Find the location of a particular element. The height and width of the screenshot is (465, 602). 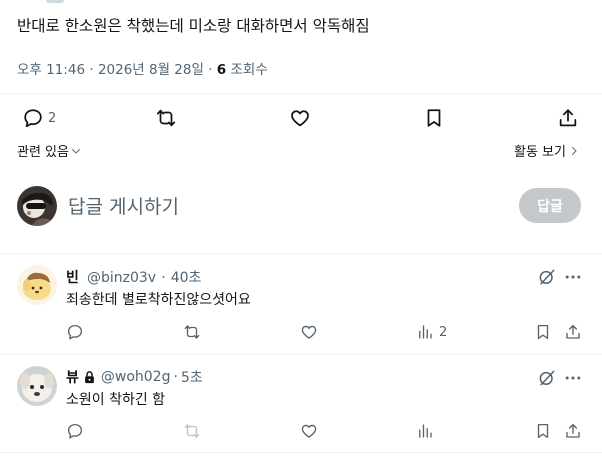

views-label: 조회수 is located at coordinates (249, 70).